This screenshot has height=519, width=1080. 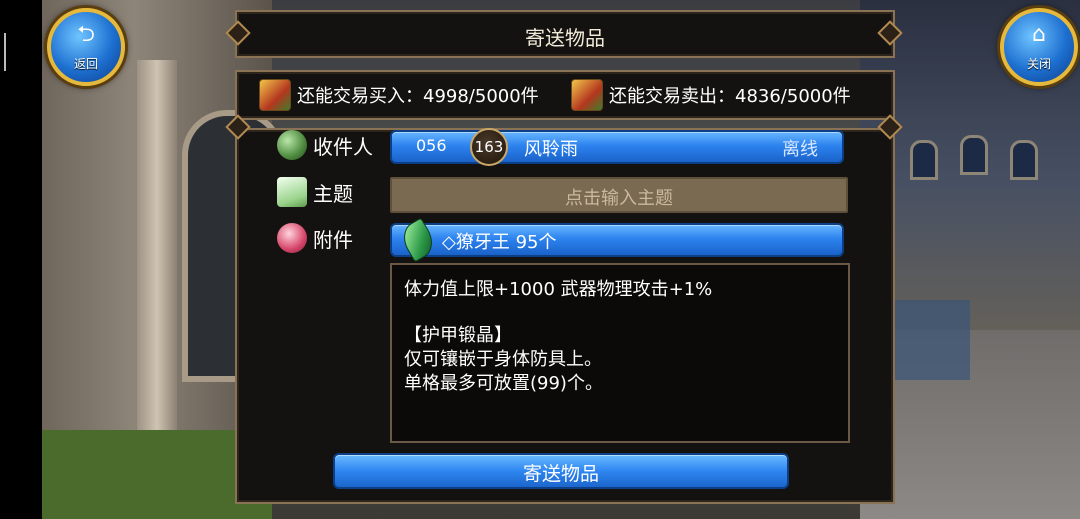 I want to click on desc-line: 仅可镶嵌于身体防具上。, so click(x=503, y=359).